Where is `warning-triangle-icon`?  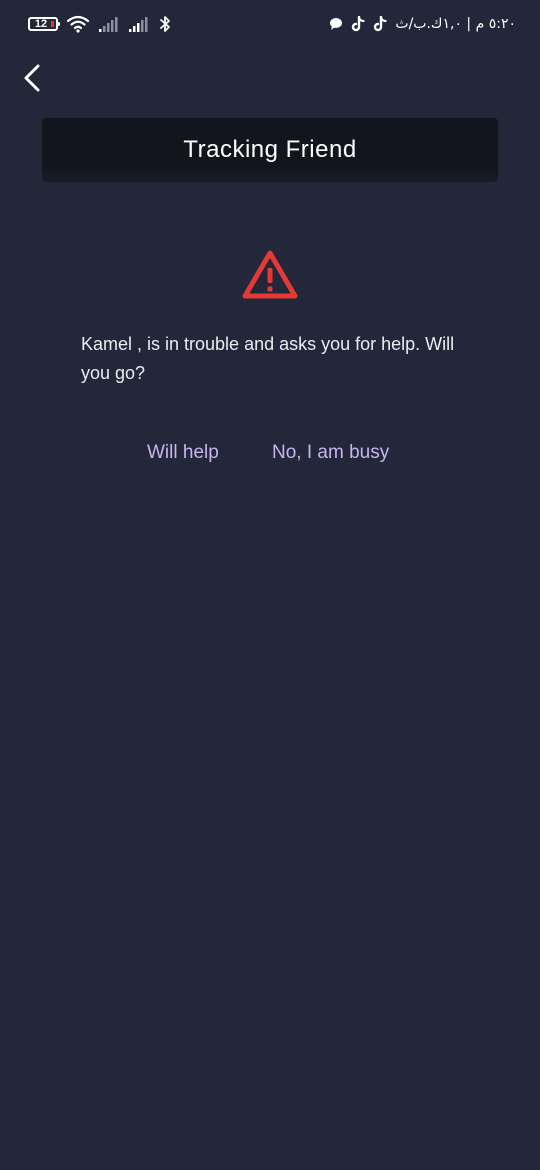
warning-triangle-icon is located at coordinates (270, 274).